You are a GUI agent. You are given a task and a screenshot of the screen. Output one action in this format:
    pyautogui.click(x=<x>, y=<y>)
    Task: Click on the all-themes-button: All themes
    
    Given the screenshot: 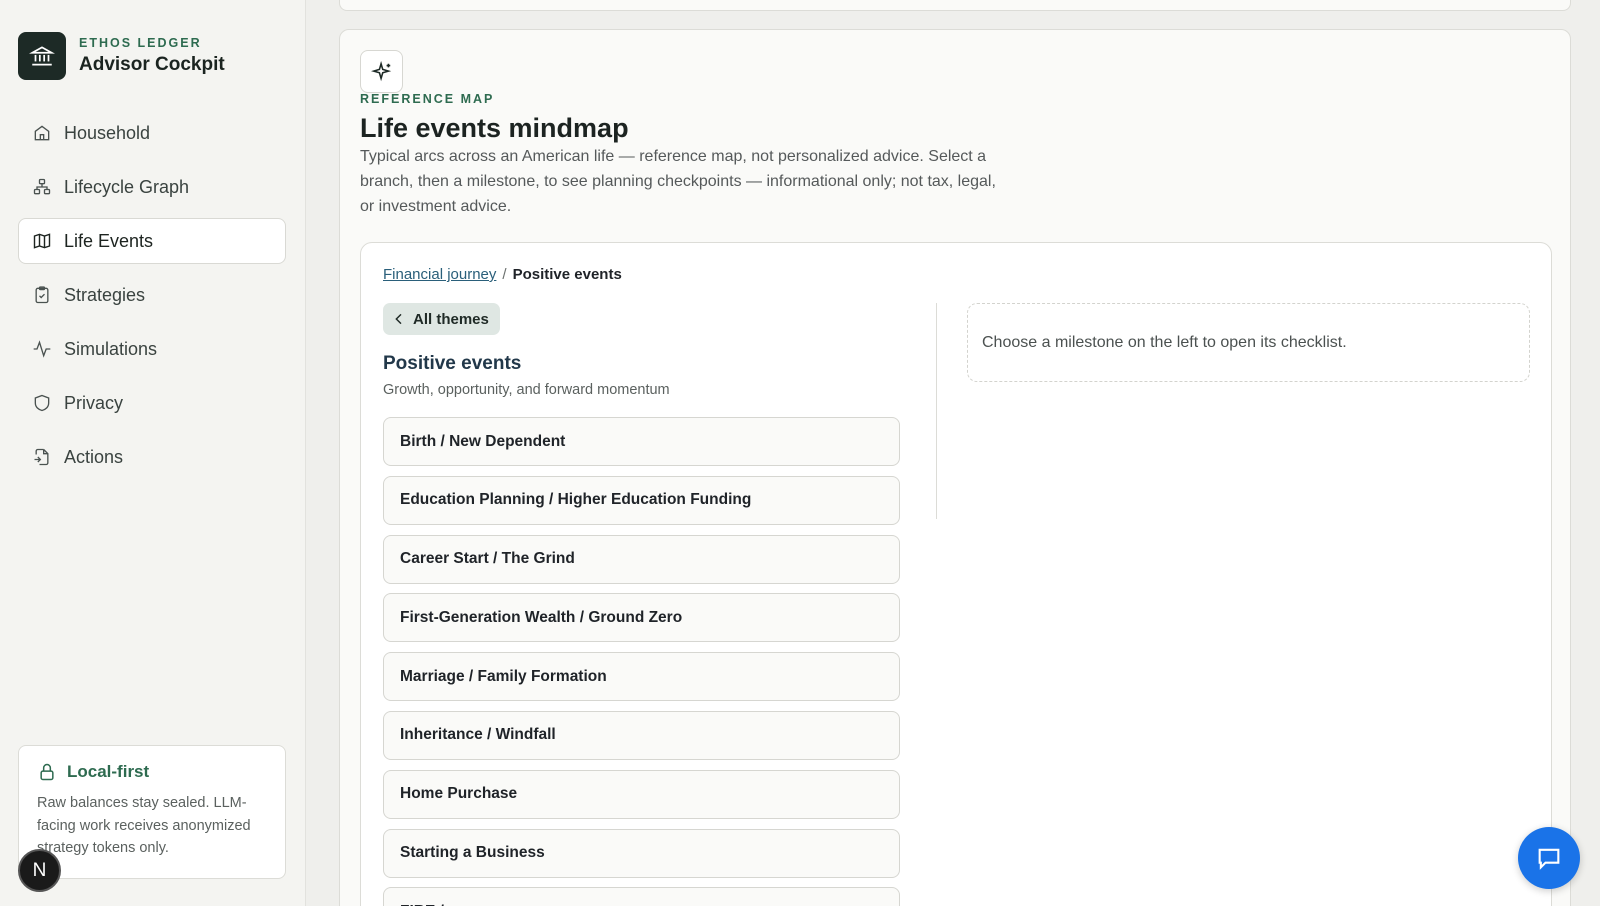 What is the action you would take?
    pyautogui.click(x=441, y=319)
    